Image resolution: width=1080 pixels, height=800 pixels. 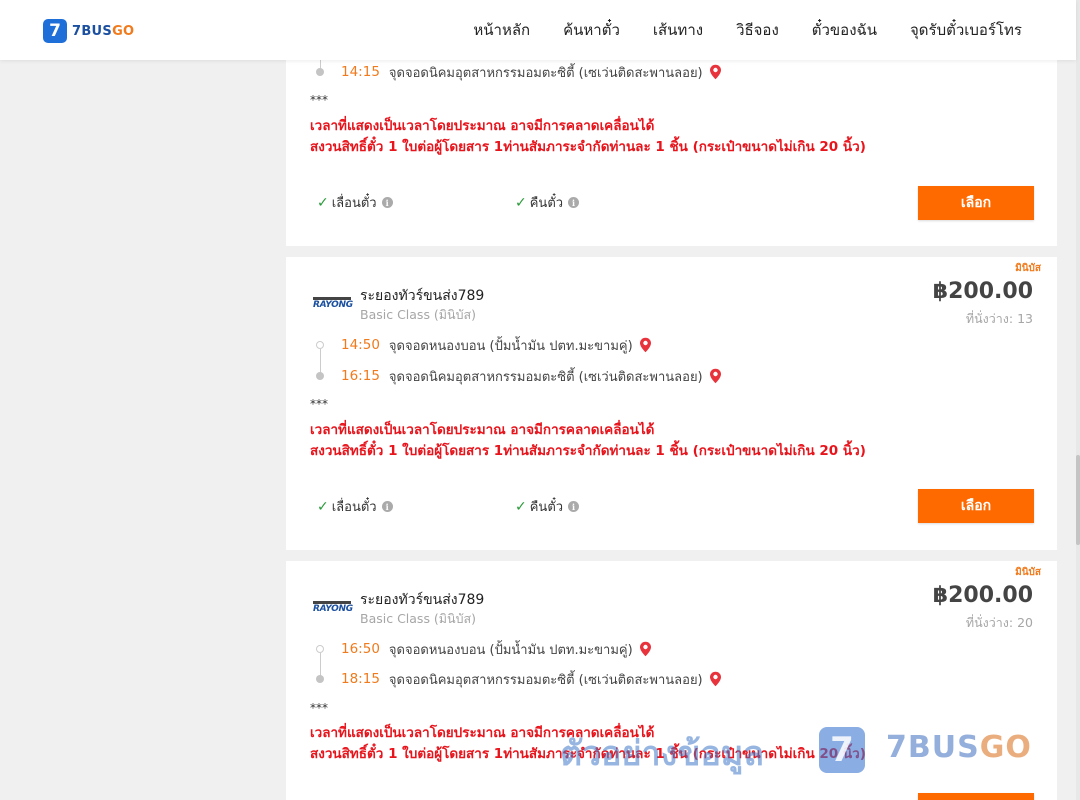 I want to click on watermark-text: ตัวอย่างข้อมูล, so click(x=662, y=754).